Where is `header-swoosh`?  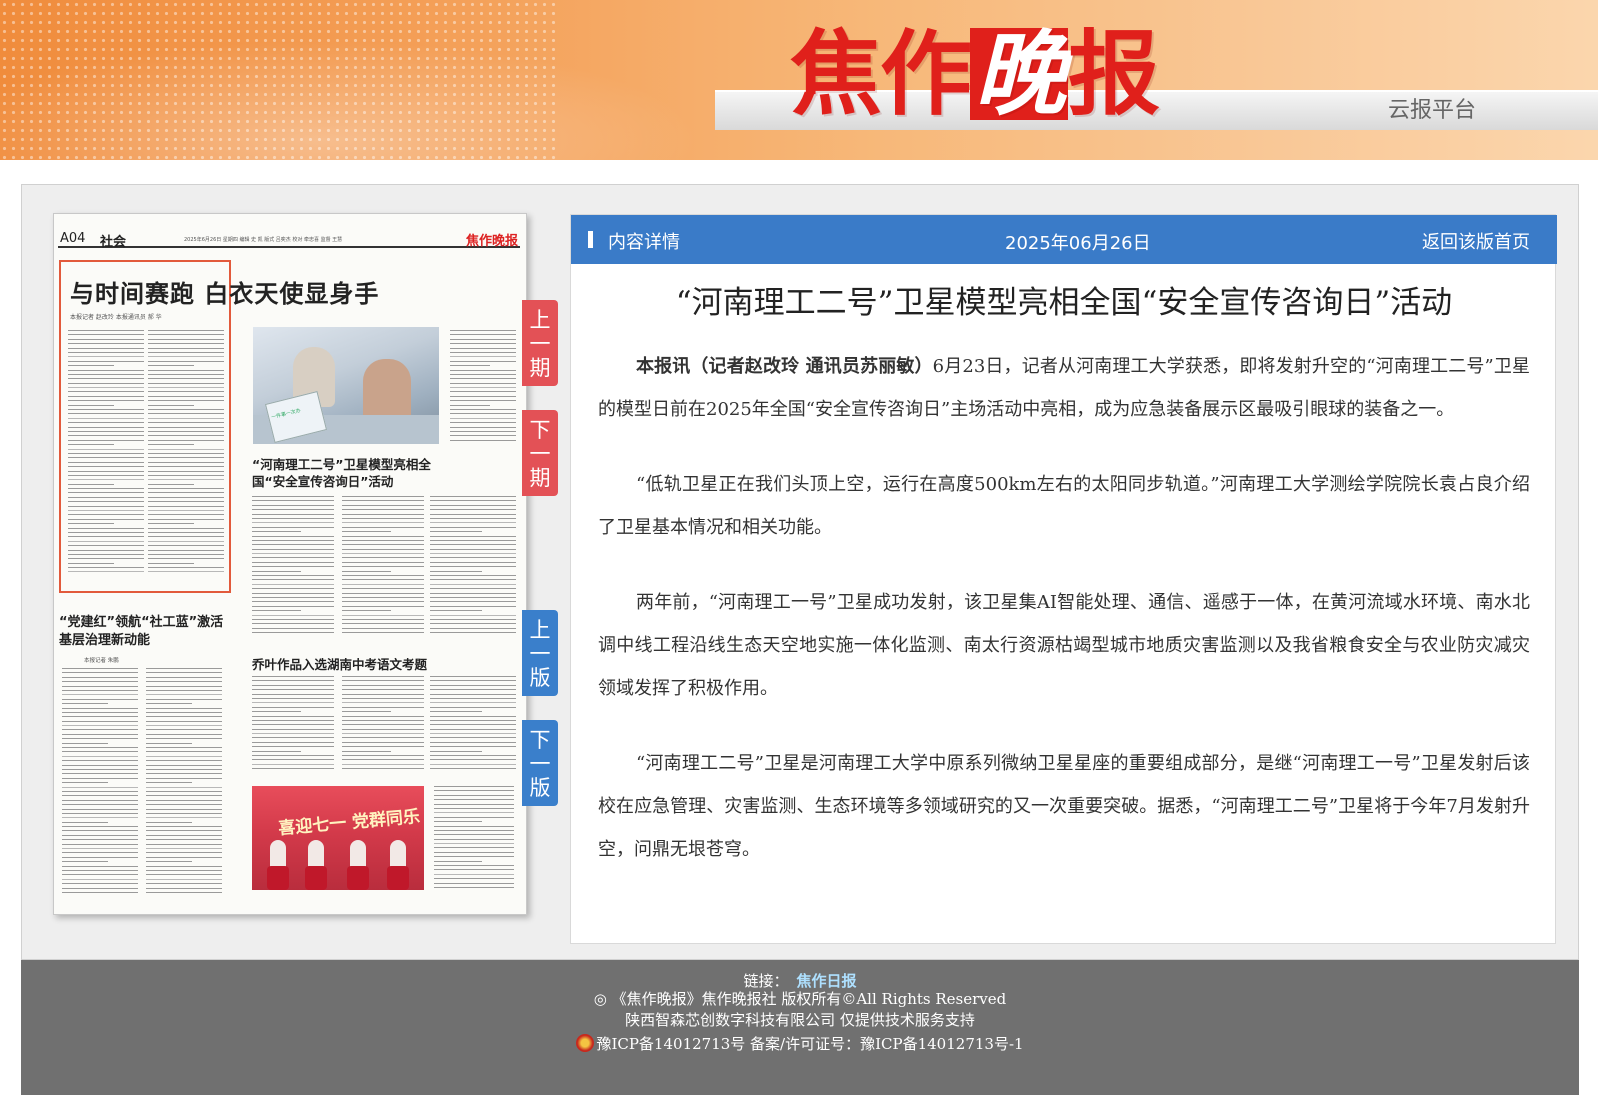
header-swoosh is located at coordinates (350, 100).